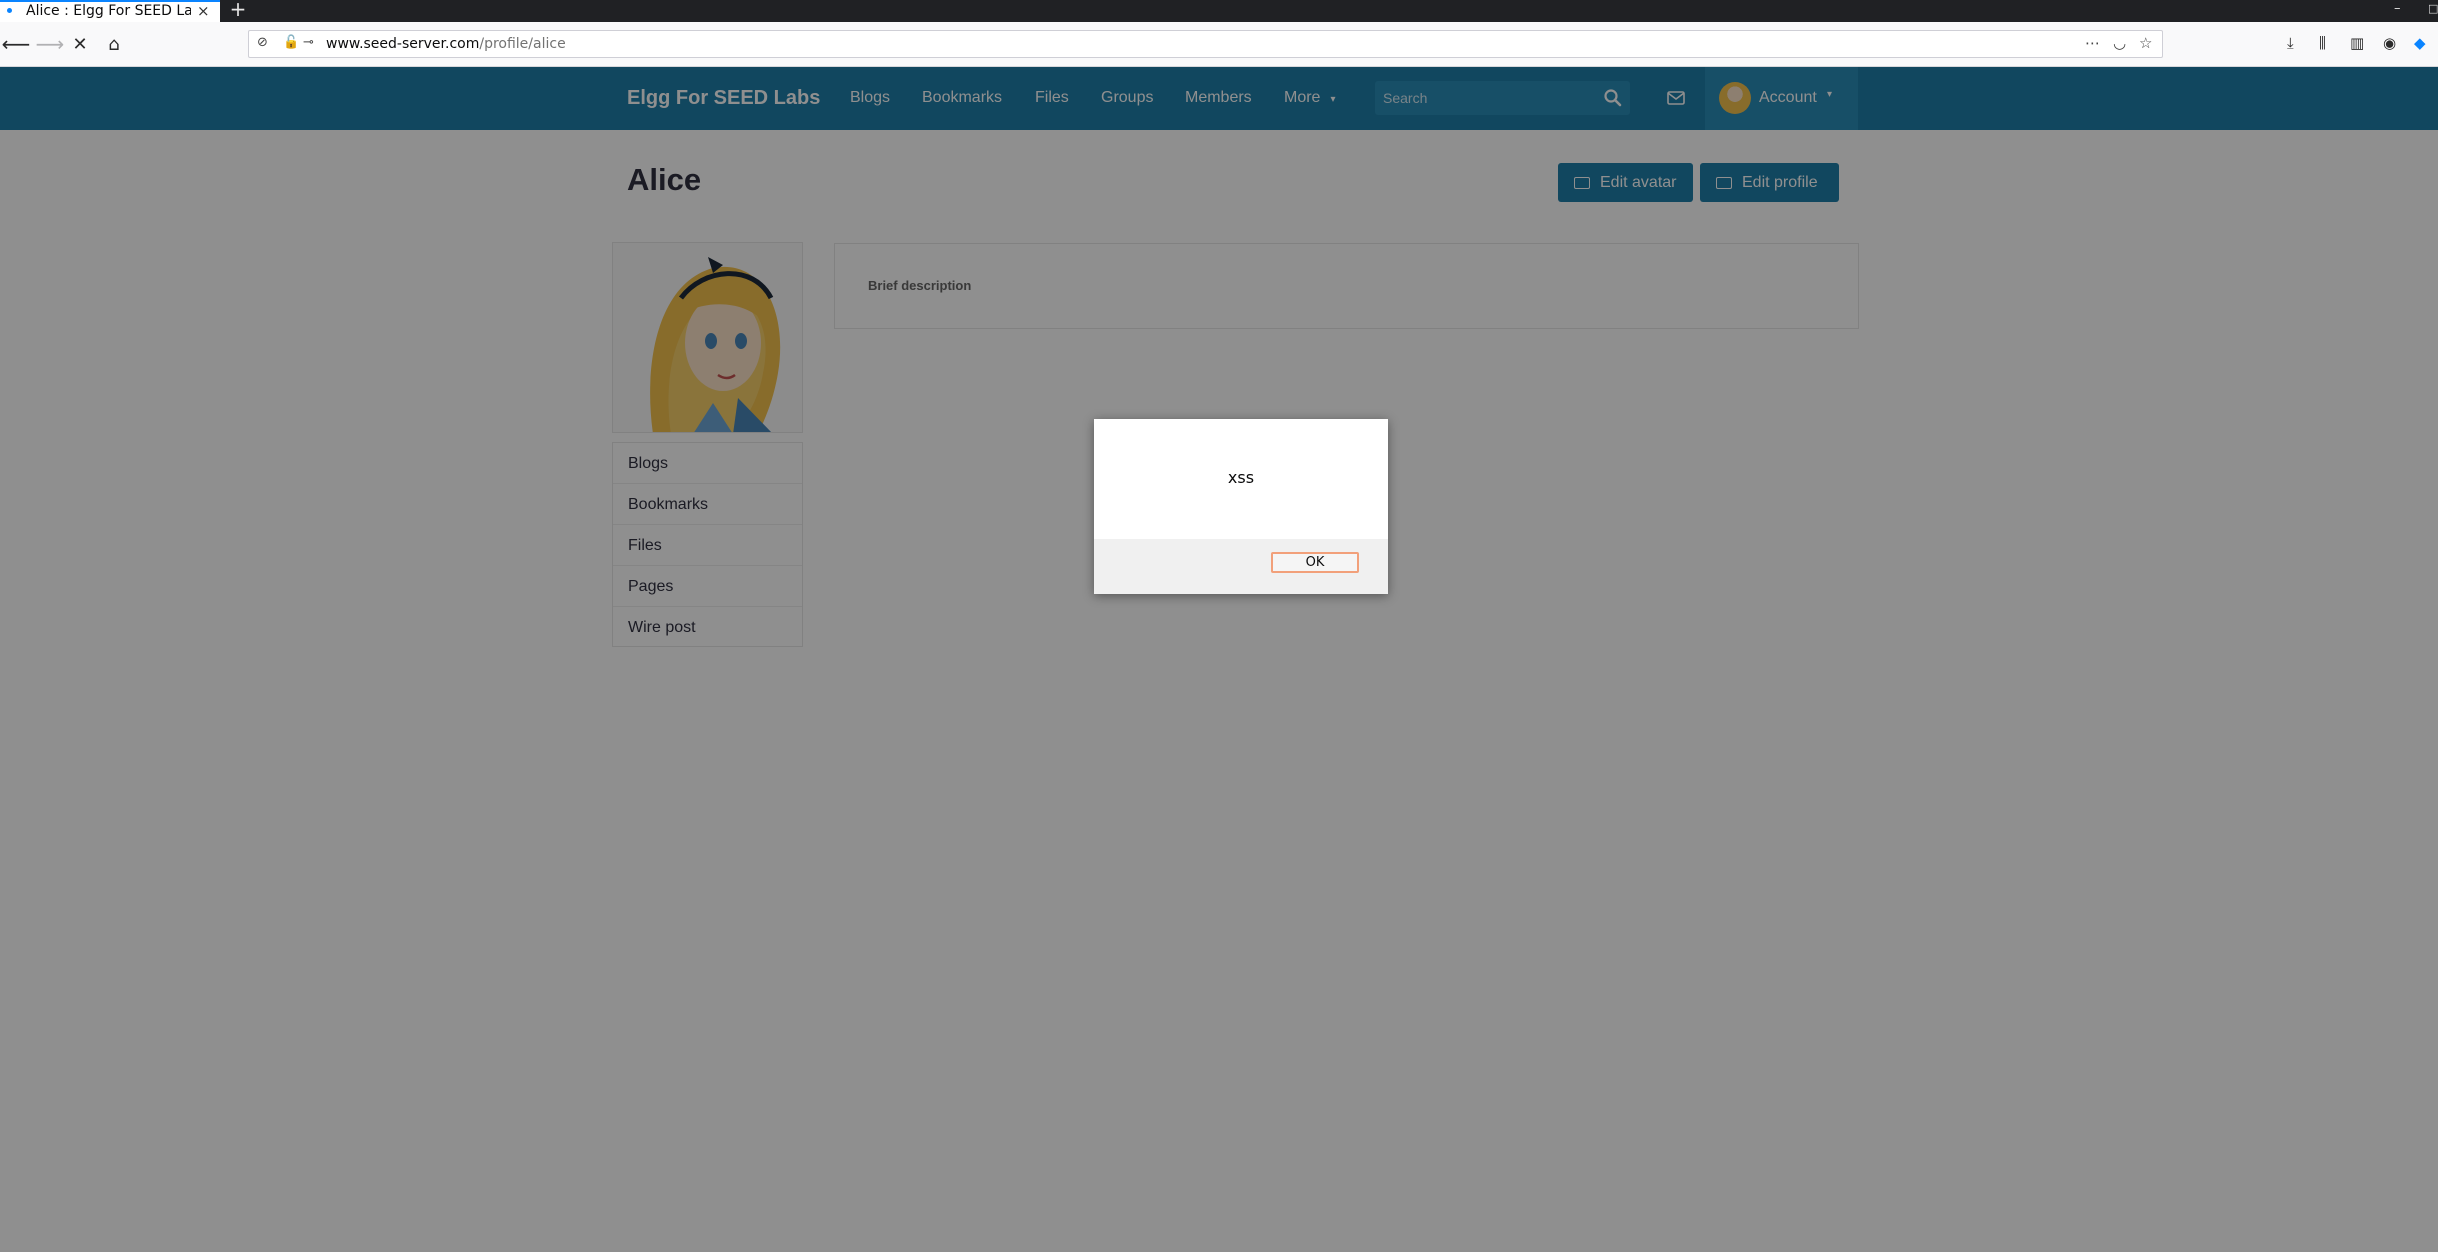 This screenshot has width=2438, height=1252. I want to click on downloads-icon: ⤓, so click(2290, 43).